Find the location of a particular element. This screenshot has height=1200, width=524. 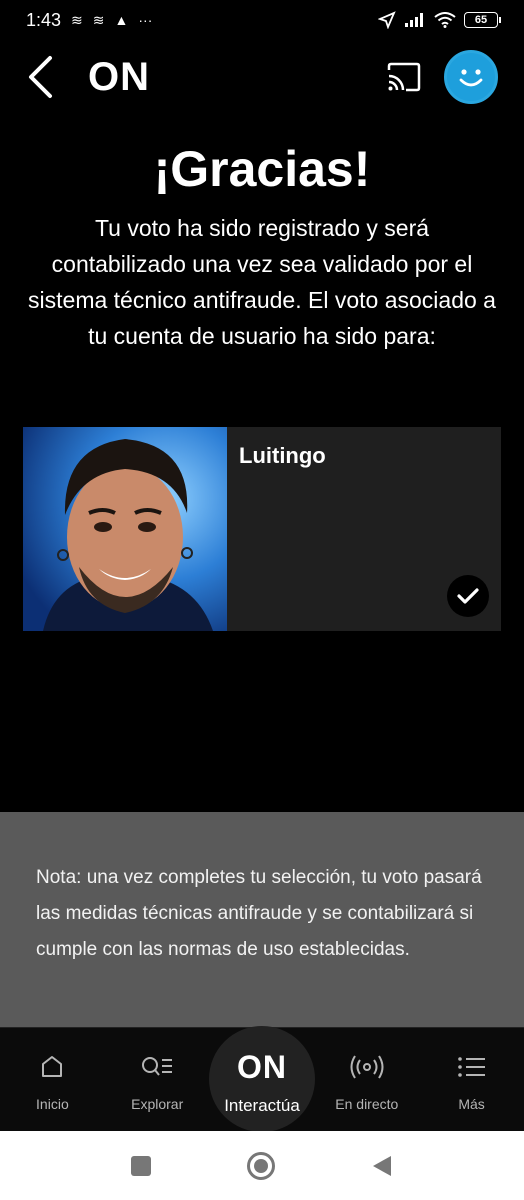

home-dot is located at coordinates (261, 1165).